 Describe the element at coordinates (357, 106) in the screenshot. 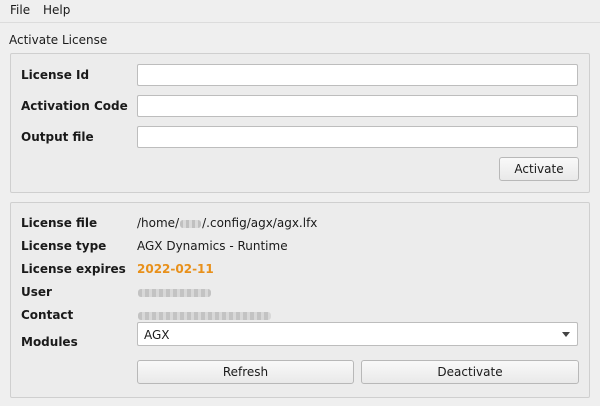

I see `activation-code-input` at that location.